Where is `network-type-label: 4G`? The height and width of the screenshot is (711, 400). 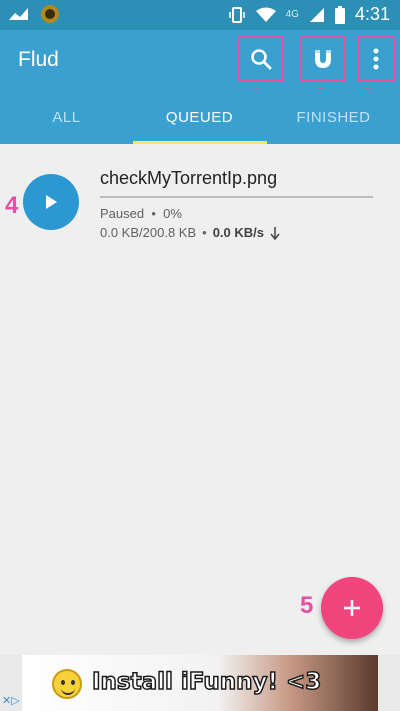 network-type-label: 4G is located at coordinates (292, 14).